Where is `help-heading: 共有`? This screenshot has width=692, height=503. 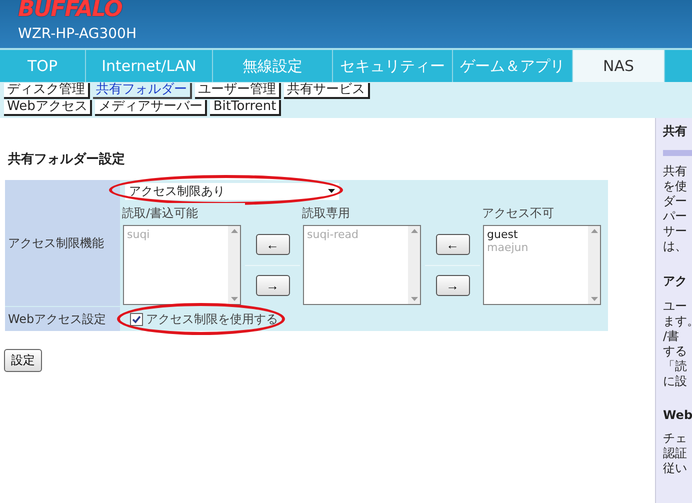
help-heading: 共有 is located at coordinates (675, 131).